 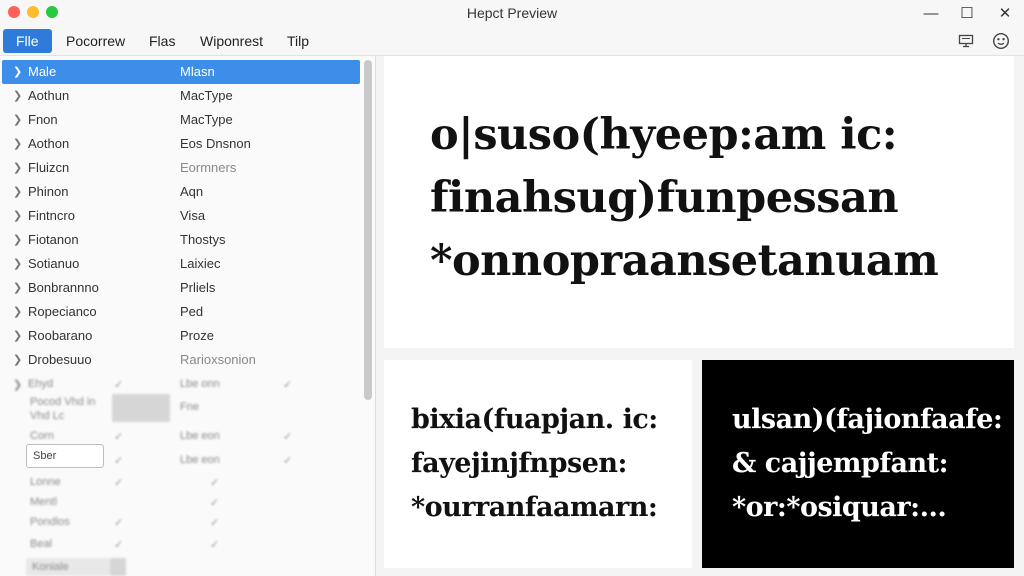 What do you see at coordinates (63, 402) in the screenshot?
I see `blurred-label: Pocod Vhd in` at bounding box center [63, 402].